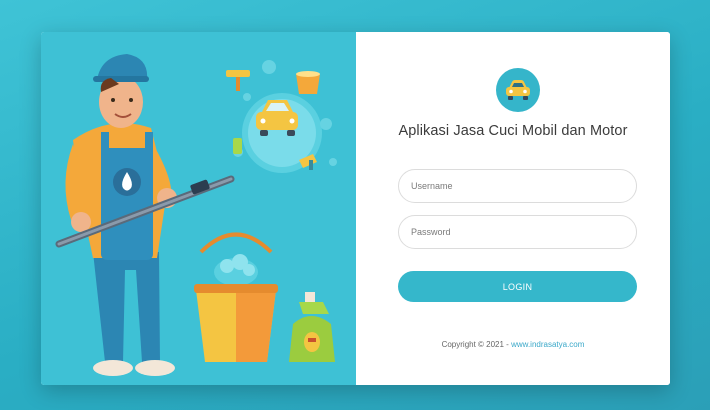 The width and height of the screenshot is (710, 410). Describe the element at coordinates (517, 286) in the screenshot. I see `login-button: LOGIN` at that location.